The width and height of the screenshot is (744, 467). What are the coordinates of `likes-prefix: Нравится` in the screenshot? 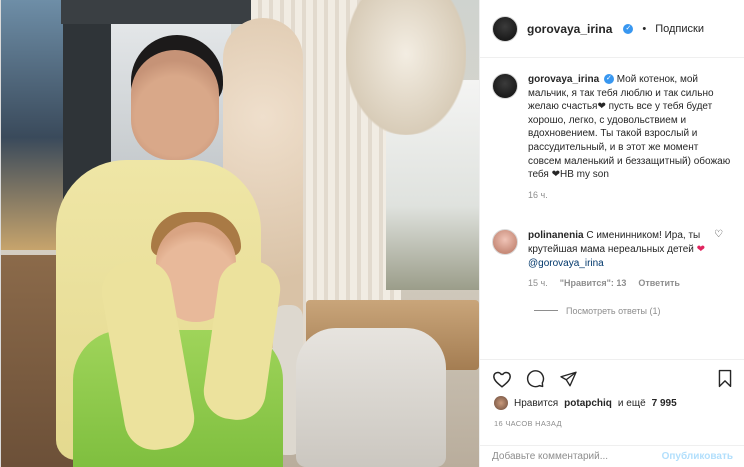 It's located at (536, 403).